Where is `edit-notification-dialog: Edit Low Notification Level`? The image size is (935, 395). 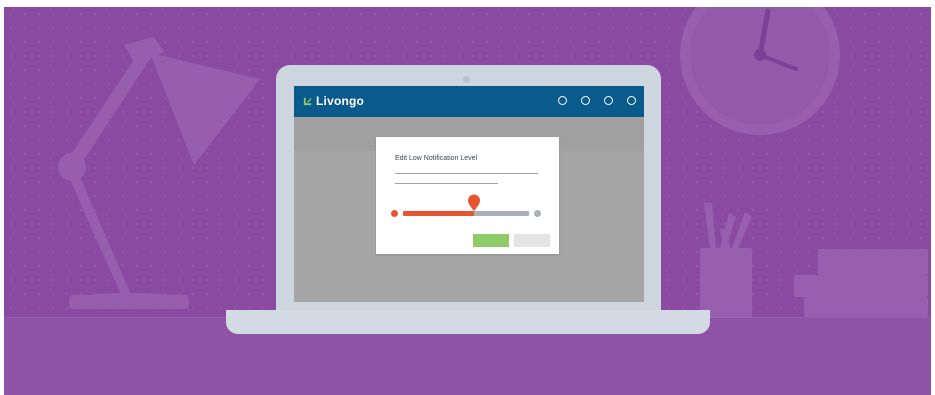
edit-notification-dialog: Edit Low Notification Level is located at coordinates (467, 195).